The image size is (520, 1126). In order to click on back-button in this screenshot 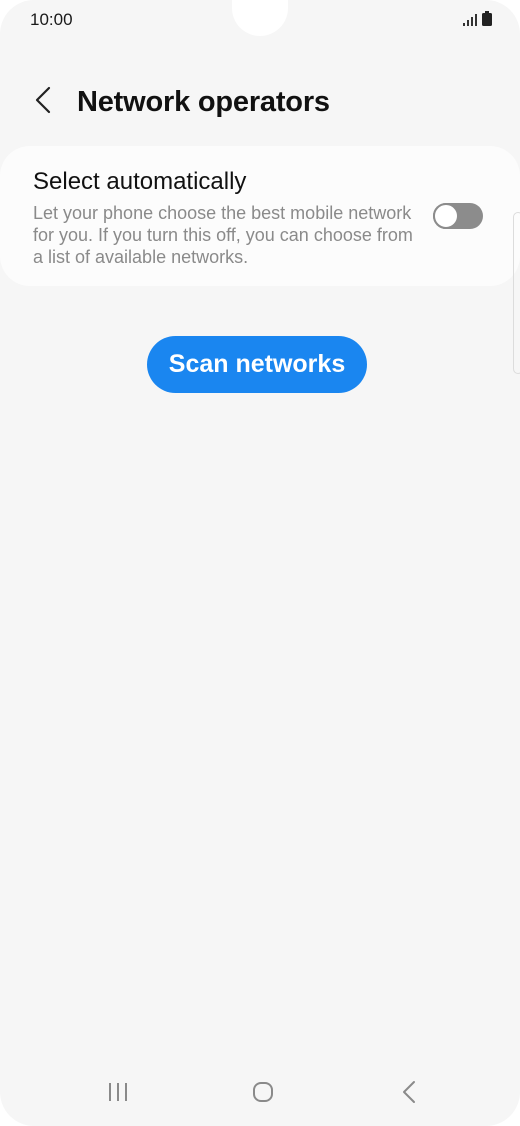, I will do `click(43, 102)`.